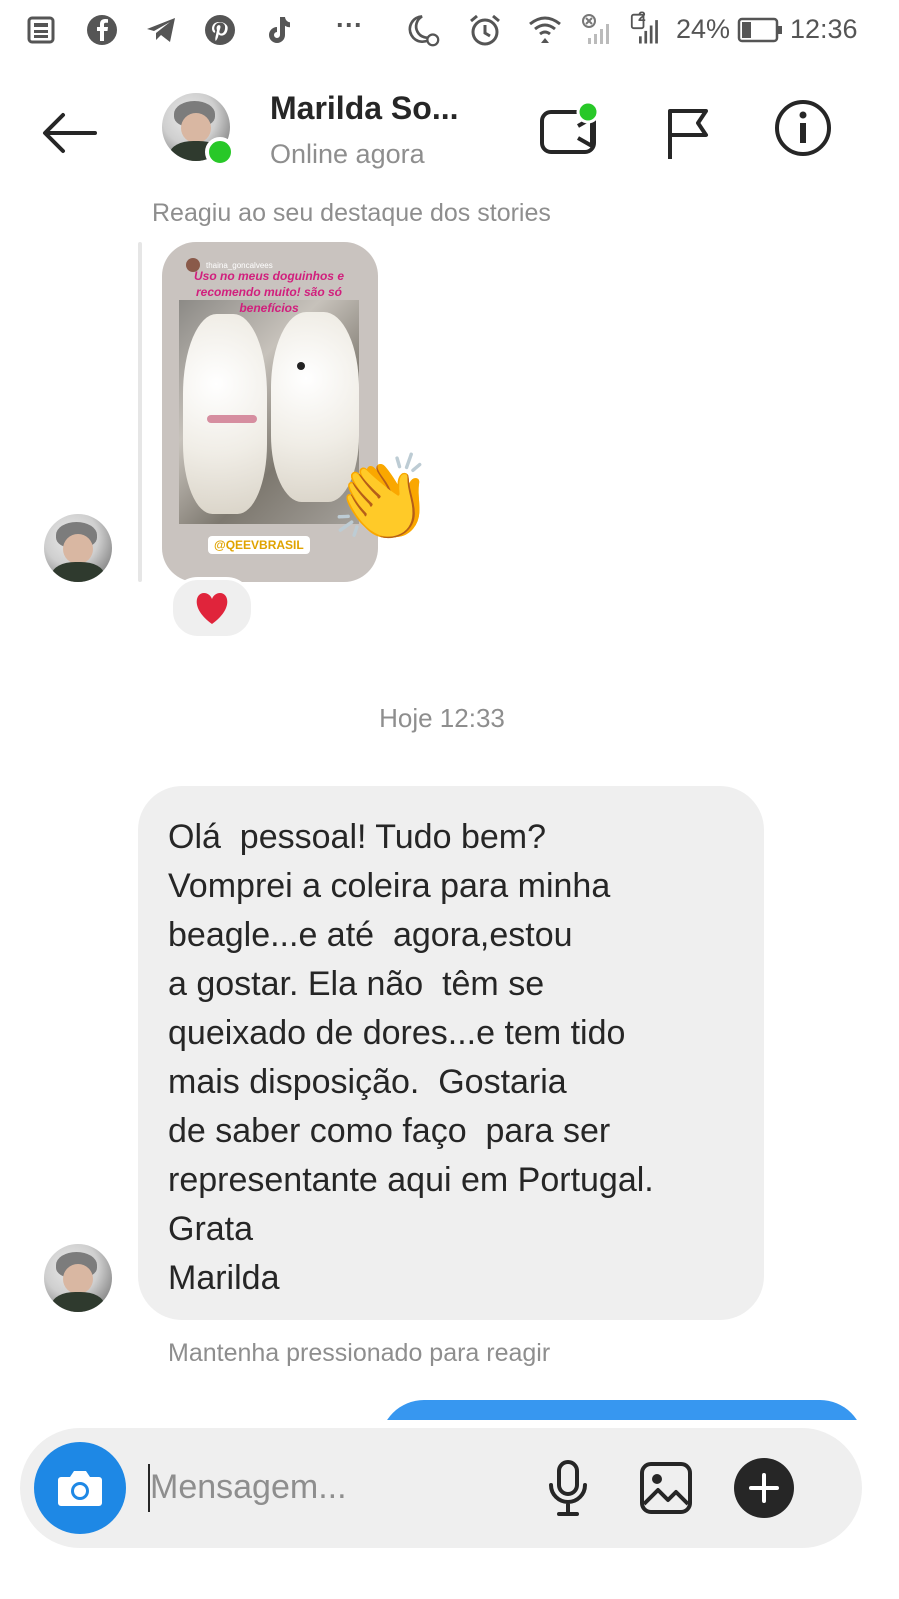 The height and width of the screenshot is (1599, 899). What do you see at coordinates (224, 1278) in the screenshot?
I see `message-line: Marilda` at bounding box center [224, 1278].